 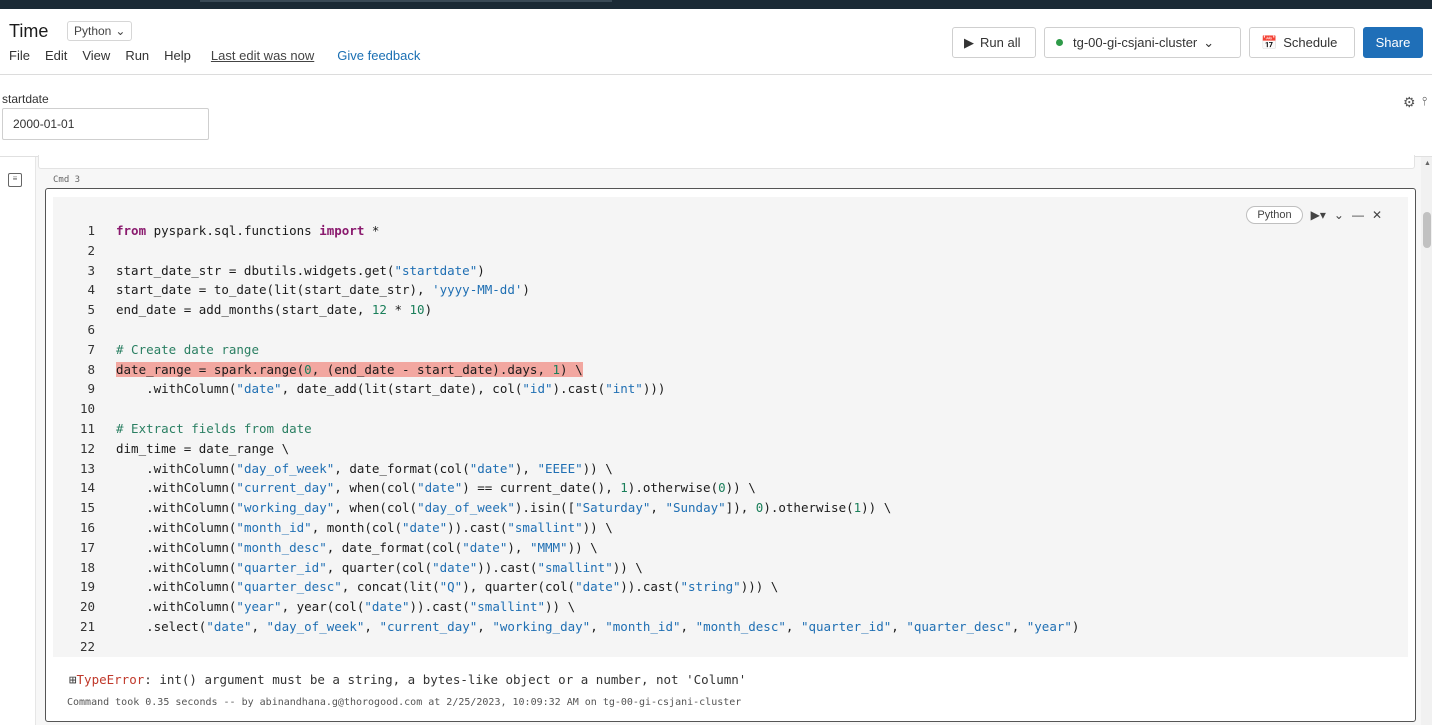 I want to click on code-line: 10, so click(x=571, y=409).